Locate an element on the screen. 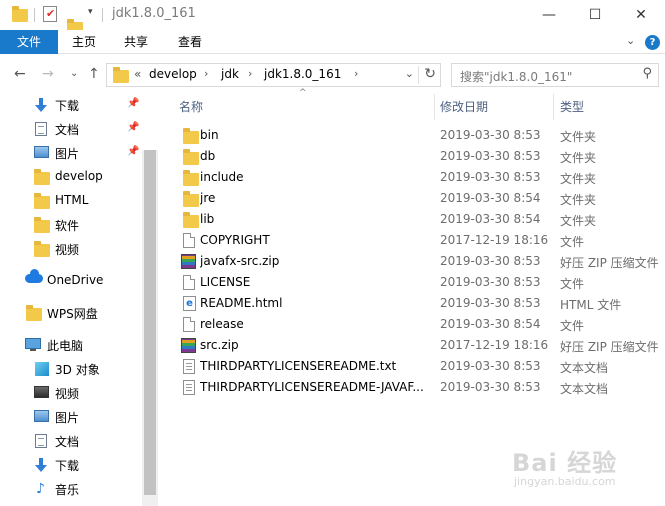 The height and width of the screenshot is (506, 665). expand-ribbon-icon: ⌄ is located at coordinates (630, 40).